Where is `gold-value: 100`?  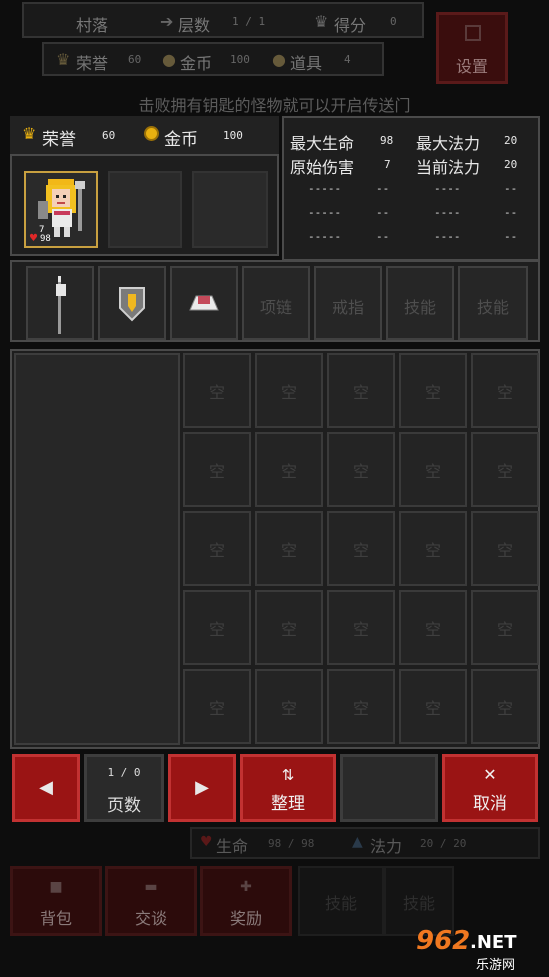
gold-value: 100 is located at coordinates (240, 59).